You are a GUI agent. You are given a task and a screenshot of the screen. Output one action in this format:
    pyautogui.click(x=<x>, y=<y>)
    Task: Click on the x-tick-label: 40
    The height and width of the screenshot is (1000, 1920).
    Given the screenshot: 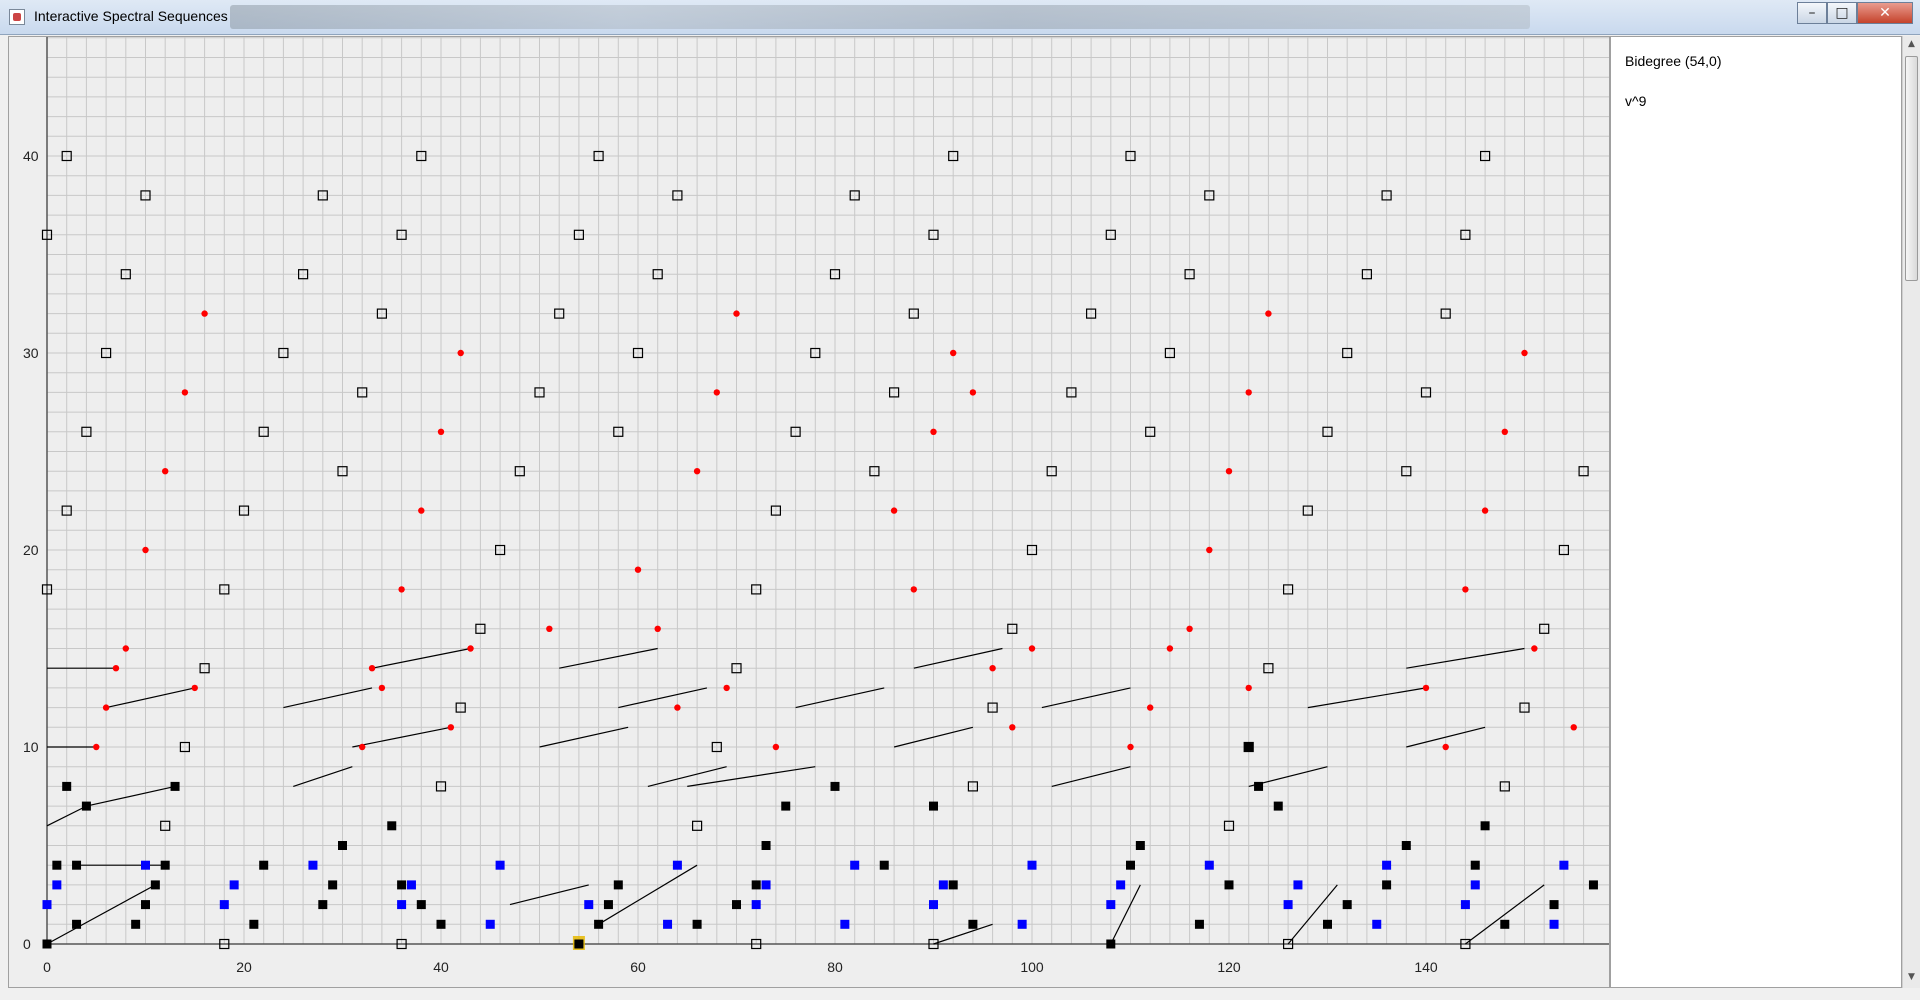 What is the action you would take?
    pyautogui.click(x=441, y=967)
    